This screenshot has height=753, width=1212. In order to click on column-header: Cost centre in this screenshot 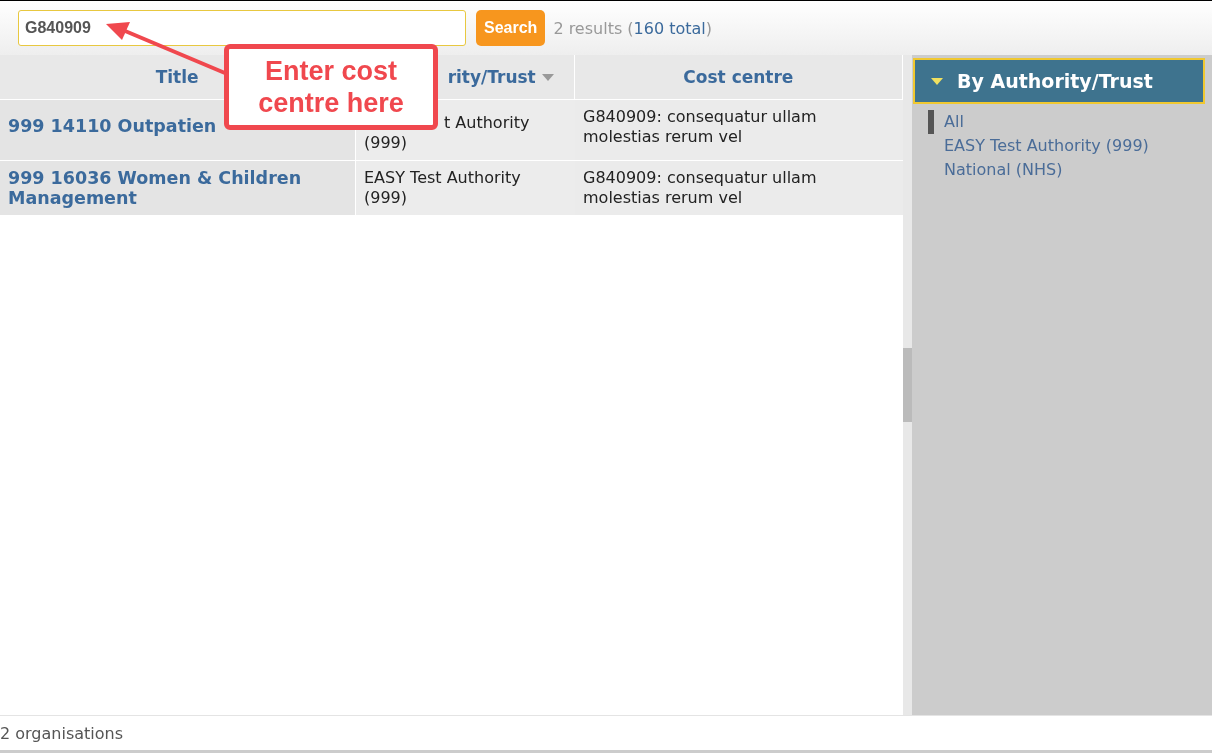, I will do `click(738, 77)`.